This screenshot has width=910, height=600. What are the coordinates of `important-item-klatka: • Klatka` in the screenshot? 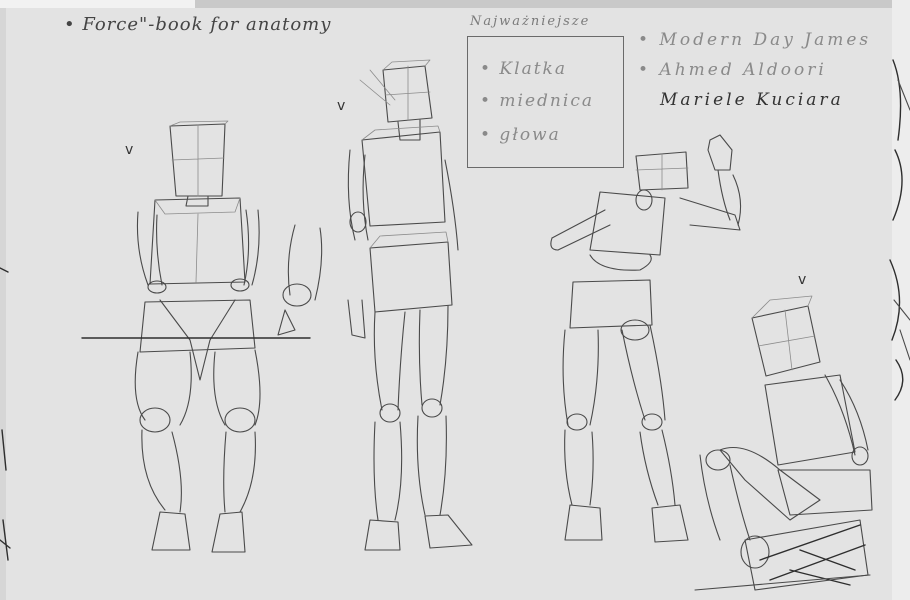 It's located at (523, 69).